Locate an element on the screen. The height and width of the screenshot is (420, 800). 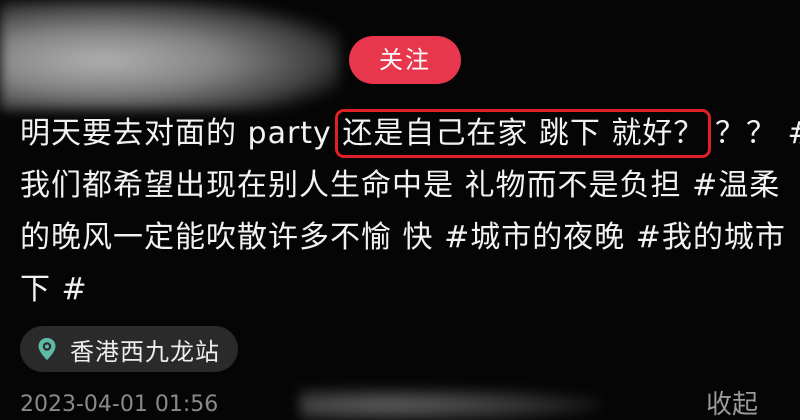
collapse-button: 收起 is located at coordinates (732, 402).